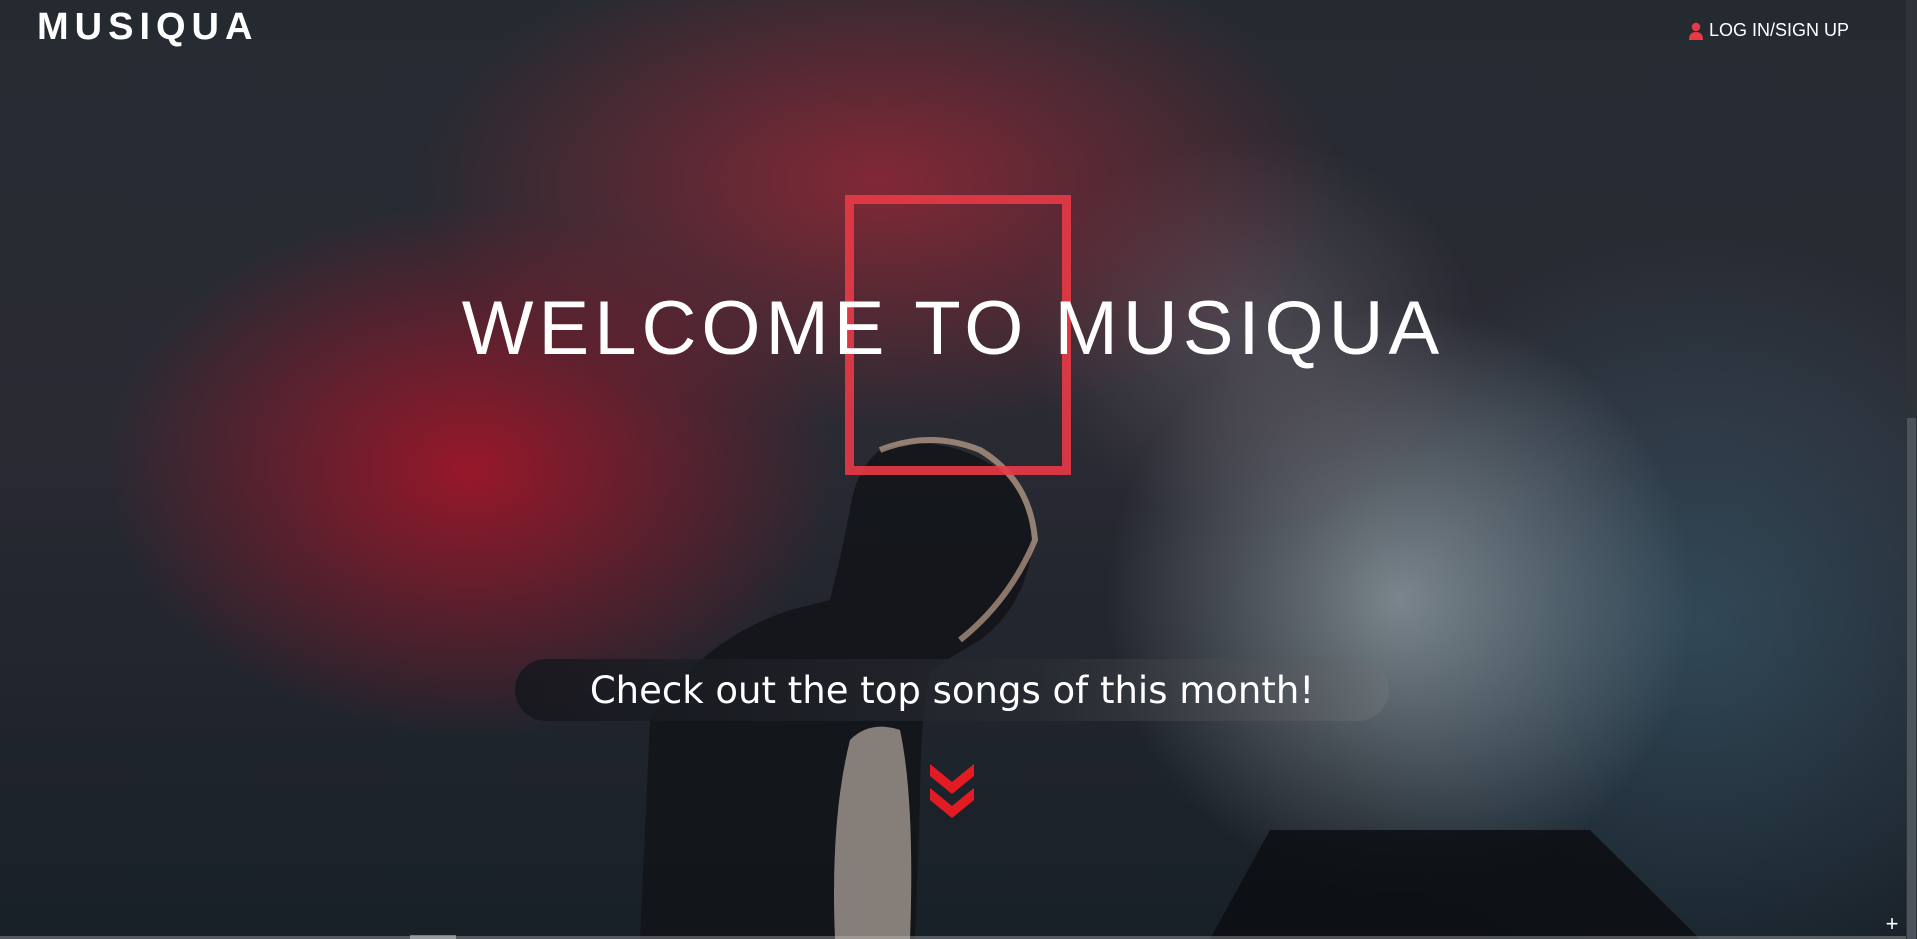 The height and width of the screenshot is (939, 1917). Describe the element at coordinates (953, 328) in the screenshot. I see `hero-title: WELCOME TO MUSIQUA` at that location.